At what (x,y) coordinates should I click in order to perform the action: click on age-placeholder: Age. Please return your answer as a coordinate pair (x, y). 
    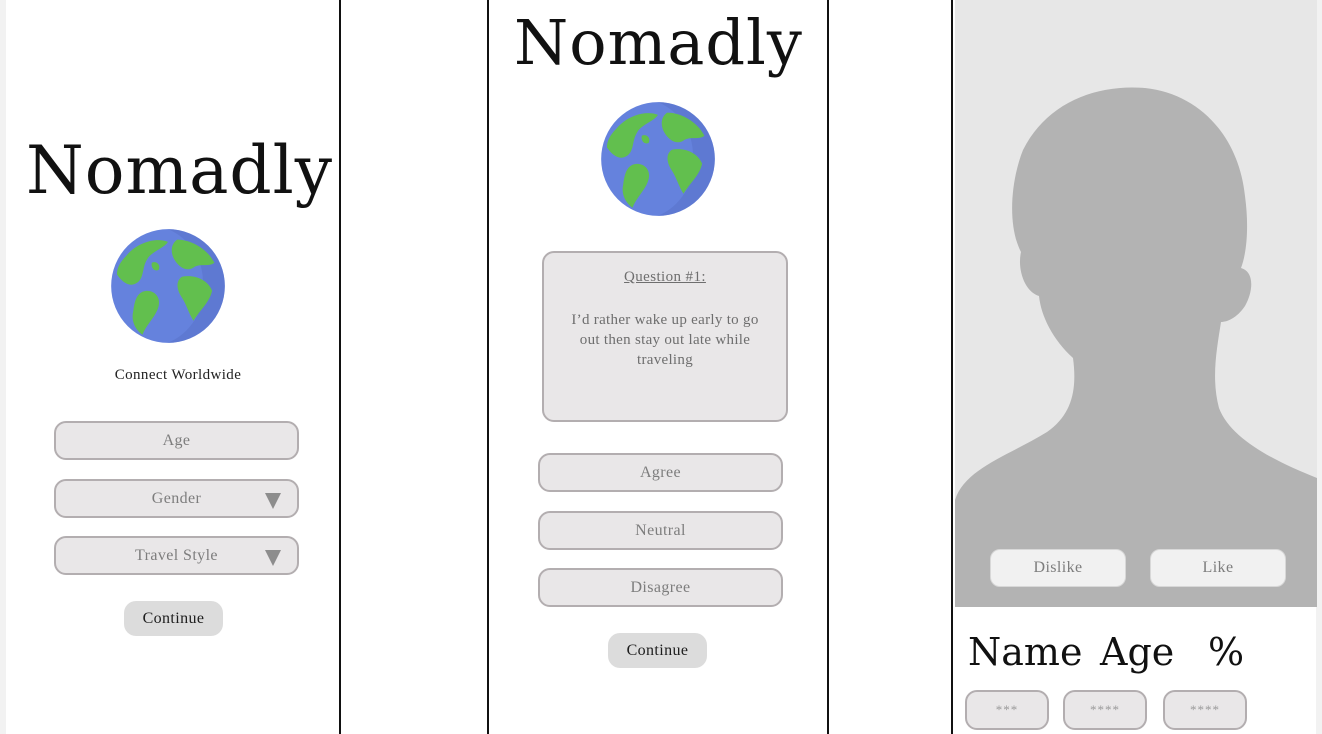
    Looking at the image, I should click on (176, 440).